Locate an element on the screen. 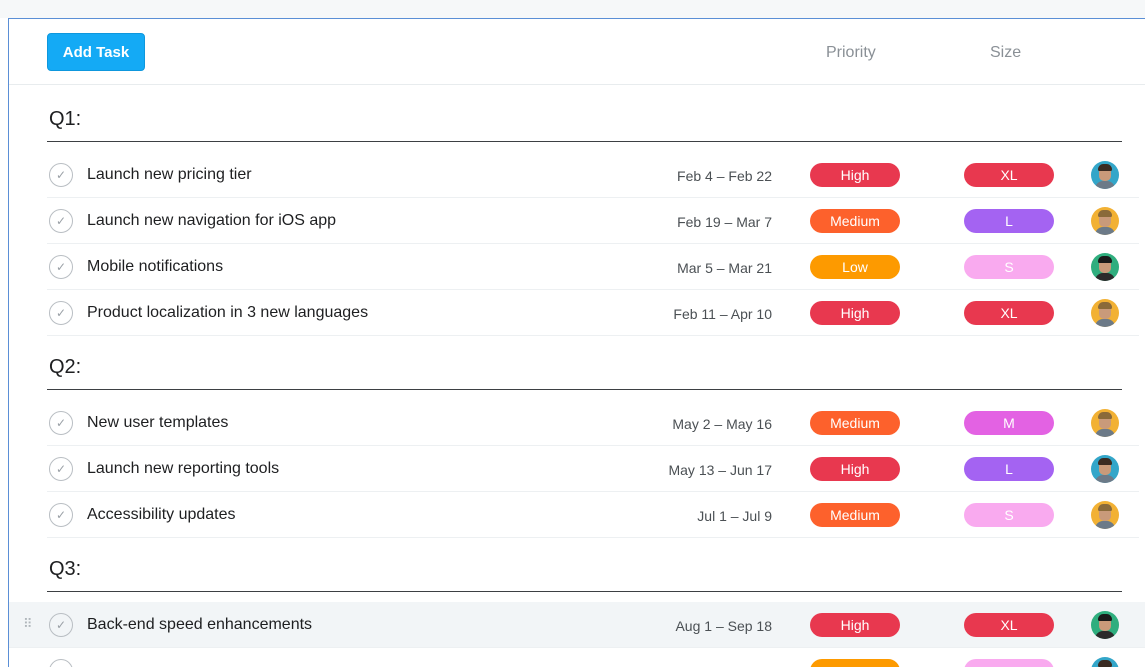  task-name: Launch new reporting tools is located at coordinates (183, 469).